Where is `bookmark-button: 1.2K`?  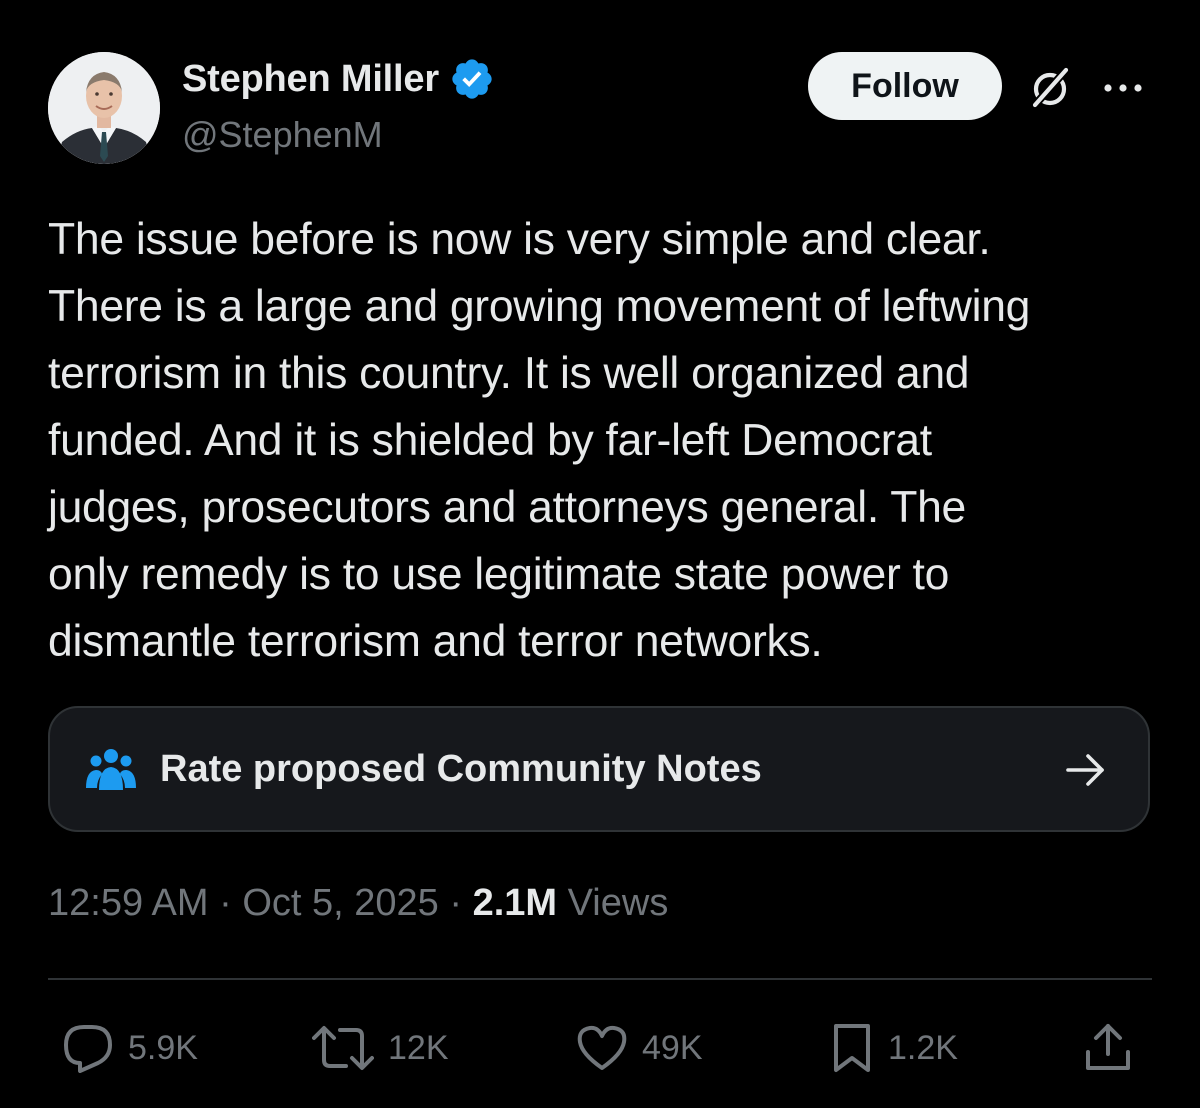
bookmark-button: 1.2K is located at coordinates (894, 1048).